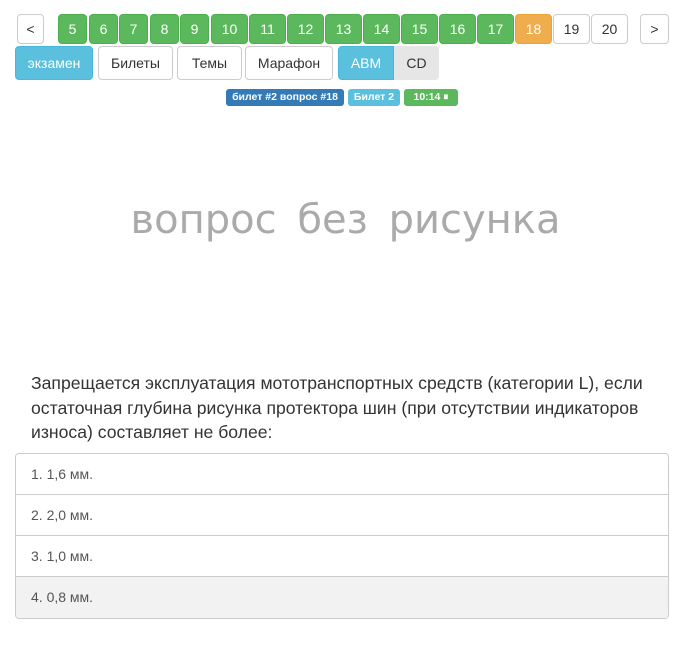 The width and height of the screenshot is (691, 658). What do you see at coordinates (133, 29) in the screenshot?
I see `page-button-7: 7` at bounding box center [133, 29].